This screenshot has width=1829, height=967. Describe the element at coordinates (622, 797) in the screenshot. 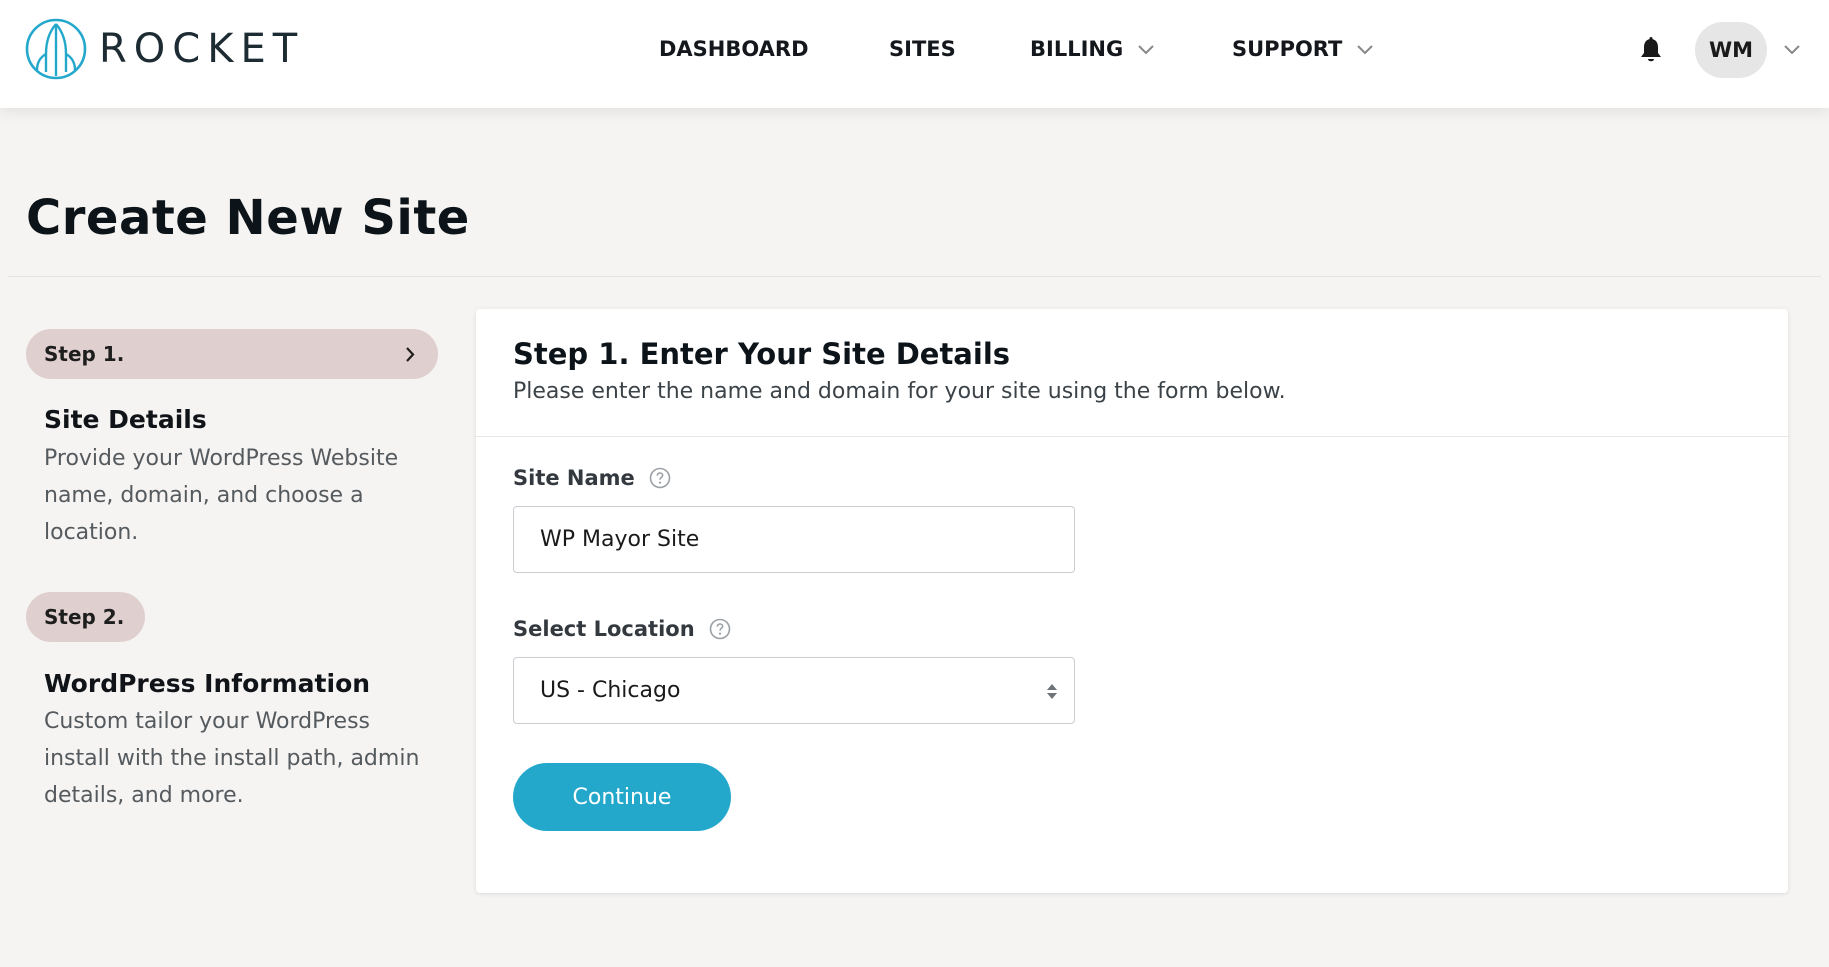

I see `continue-button: Continue` at that location.